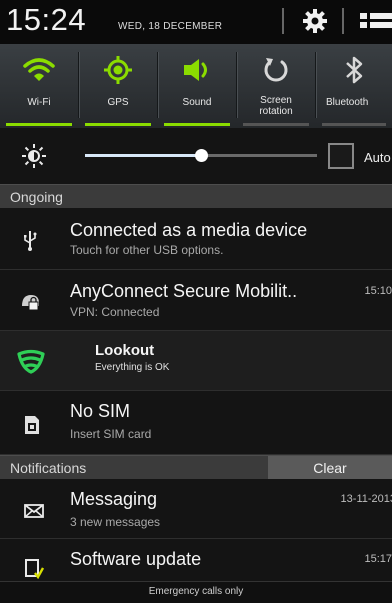  What do you see at coordinates (118, 86) in the screenshot?
I see `gps-toggle: GPS` at bounding box center [118, 86].